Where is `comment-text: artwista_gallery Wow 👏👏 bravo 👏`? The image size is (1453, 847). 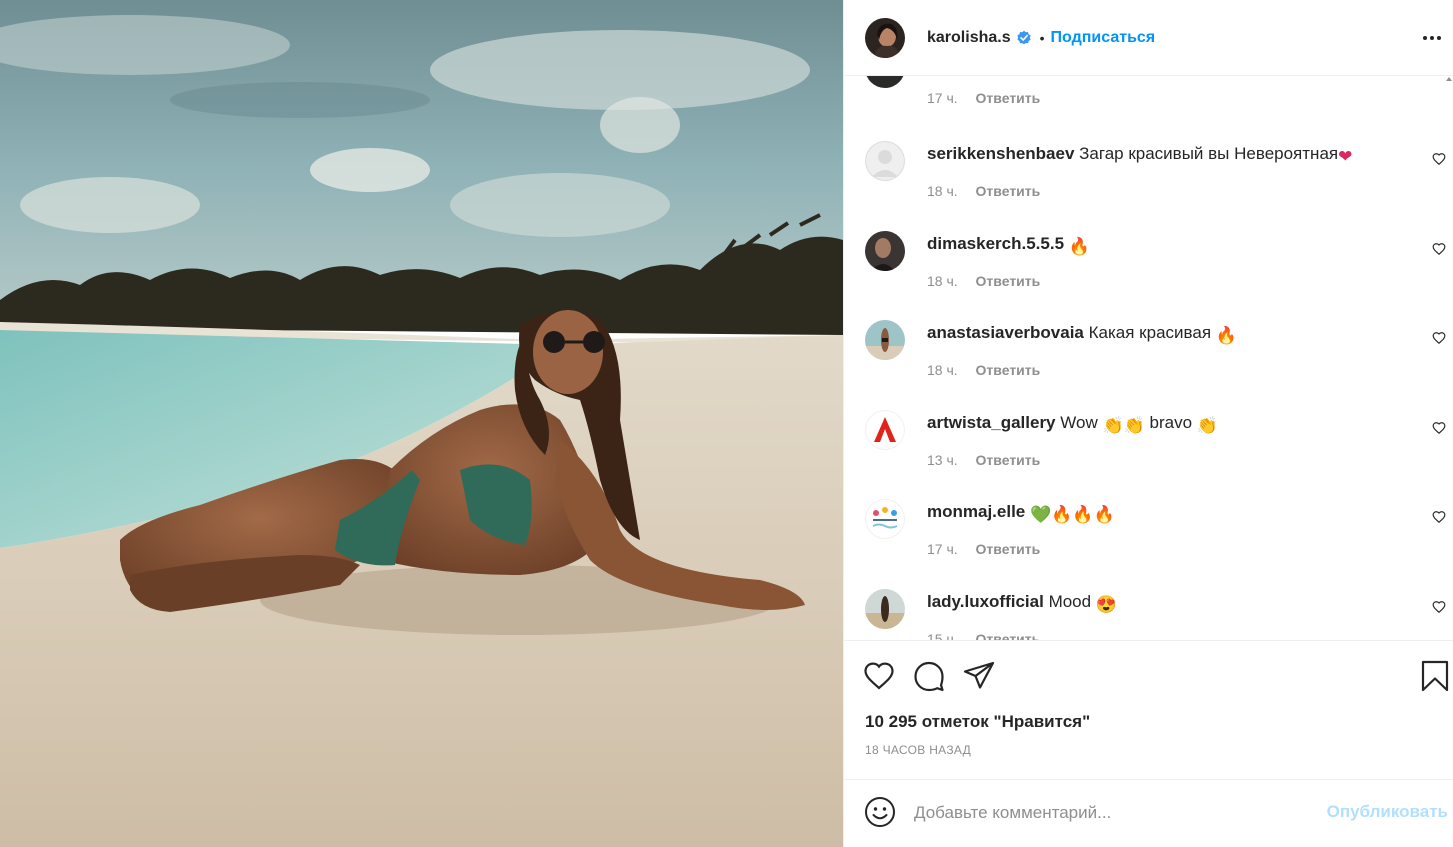
comment-text: artwista_gallery Wow 👏👏 bravo 👏 is located at coordinates (1072, 424).